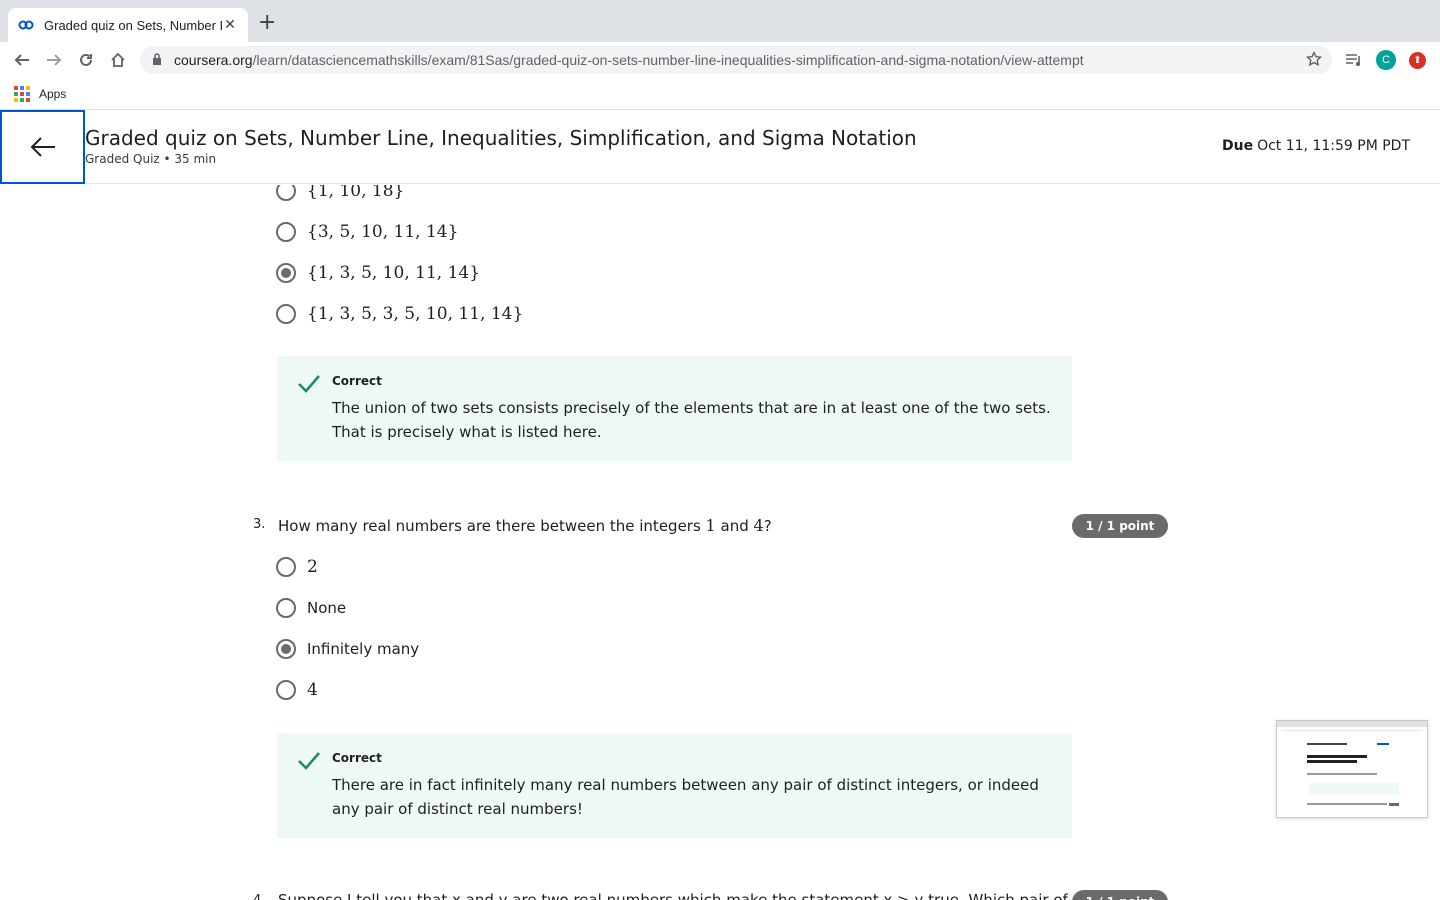 The height and width of the screenshot is (900, 1440). What do you see at coordinates (312, 690) in the screenshot?
I see `option-label: 4` at bounding box center [312, 690].